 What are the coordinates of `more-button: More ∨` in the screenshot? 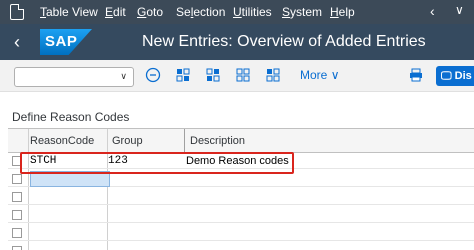 It's located at (319, 75).